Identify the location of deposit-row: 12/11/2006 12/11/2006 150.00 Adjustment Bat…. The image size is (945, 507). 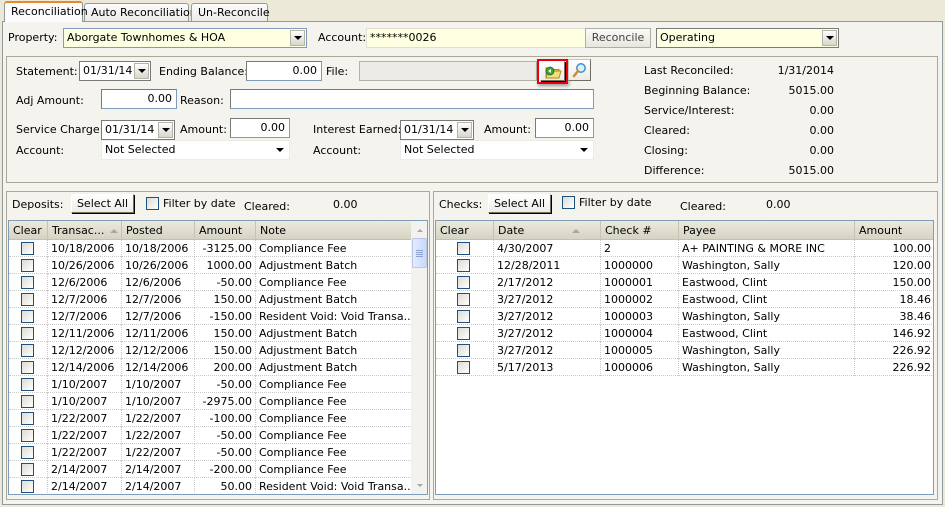
(210, 333).